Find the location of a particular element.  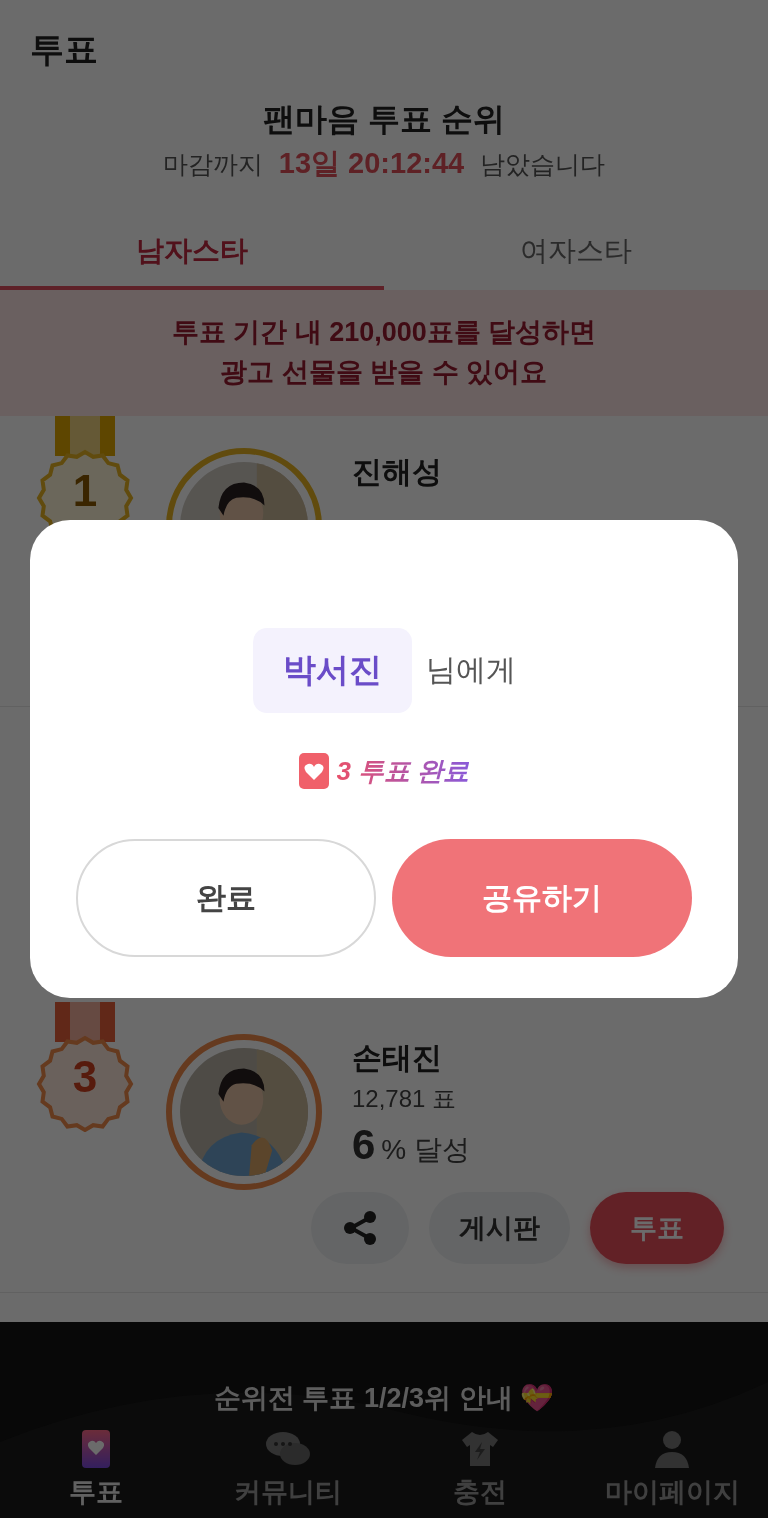

done-button: 완료 is located at coordinates (226, 898).